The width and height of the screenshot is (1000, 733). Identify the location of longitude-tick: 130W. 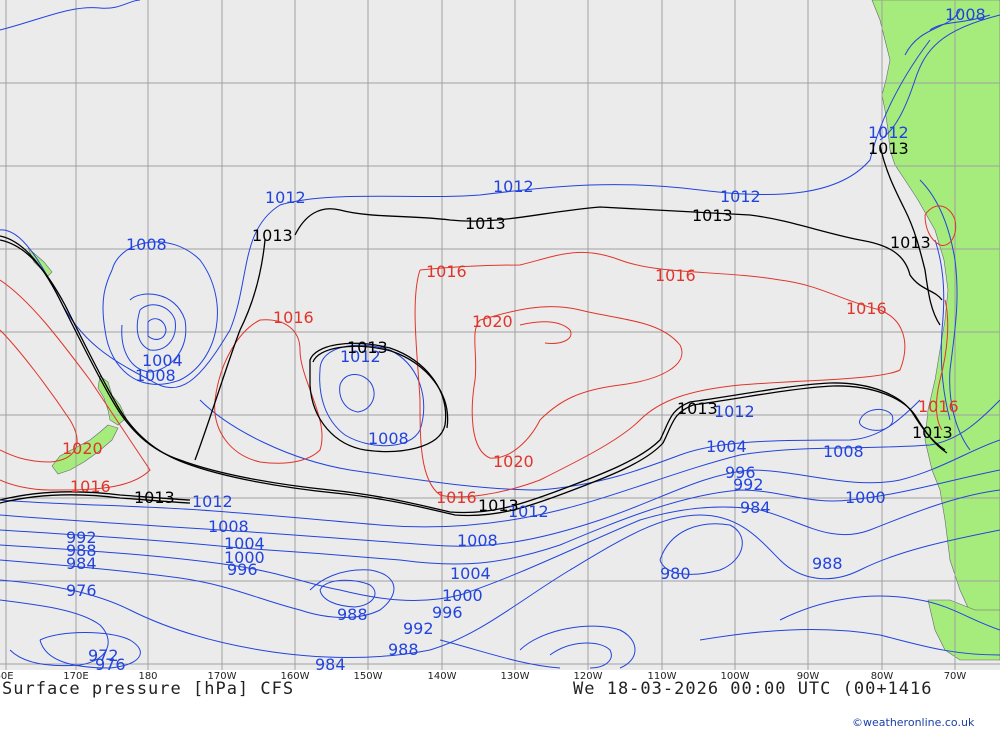
(515, 676).